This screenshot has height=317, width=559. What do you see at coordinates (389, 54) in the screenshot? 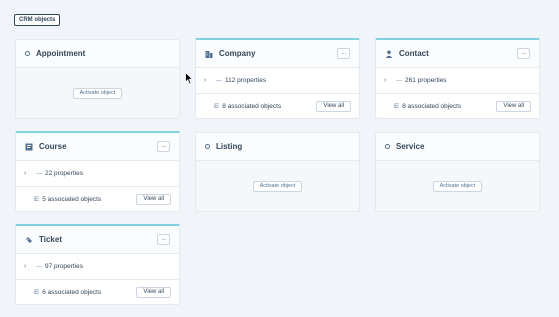
I see `person-icon` at bounding box center [389, 54].